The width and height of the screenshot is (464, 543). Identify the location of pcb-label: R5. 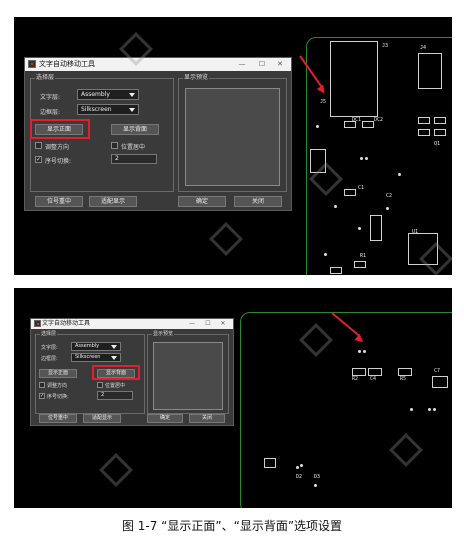
(403, 379).